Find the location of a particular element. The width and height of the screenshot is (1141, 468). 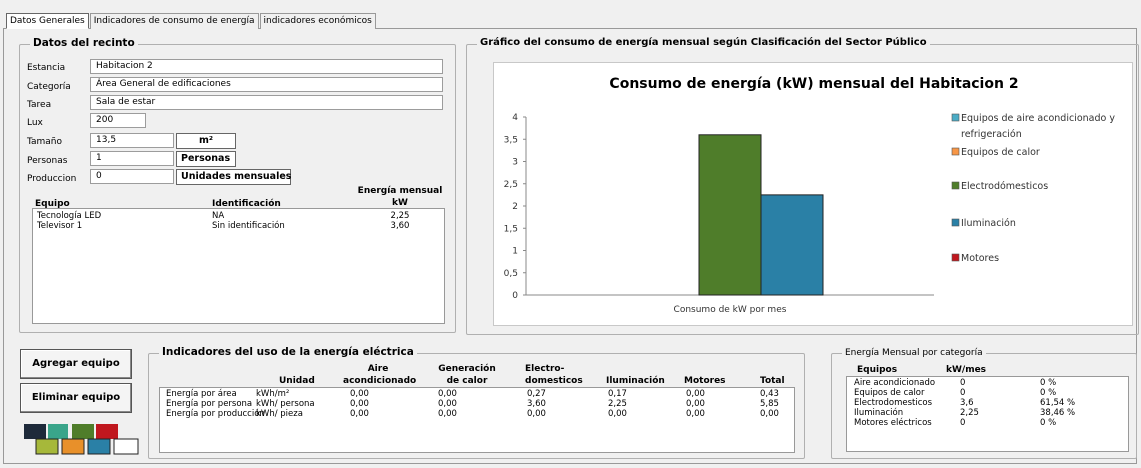

equipment-row-2-equipo: Televisor 1 is located at coordinates (59, 226).